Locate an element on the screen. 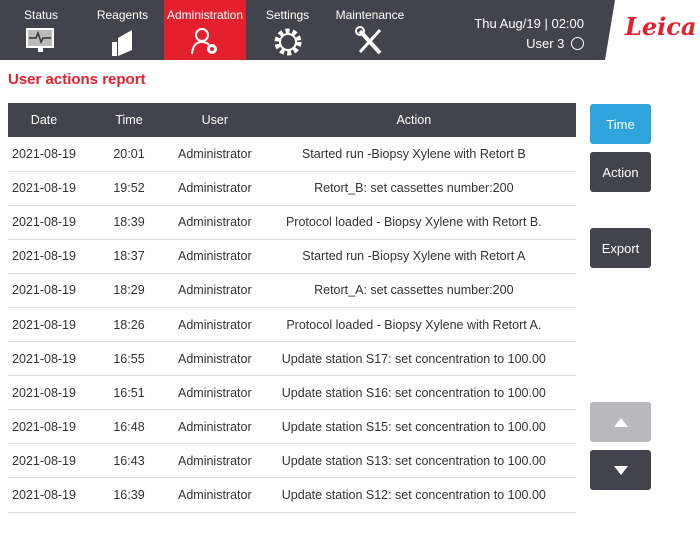  cell-action: Retort_B: set cassettes number:200 is located at coordinates (413, 188).